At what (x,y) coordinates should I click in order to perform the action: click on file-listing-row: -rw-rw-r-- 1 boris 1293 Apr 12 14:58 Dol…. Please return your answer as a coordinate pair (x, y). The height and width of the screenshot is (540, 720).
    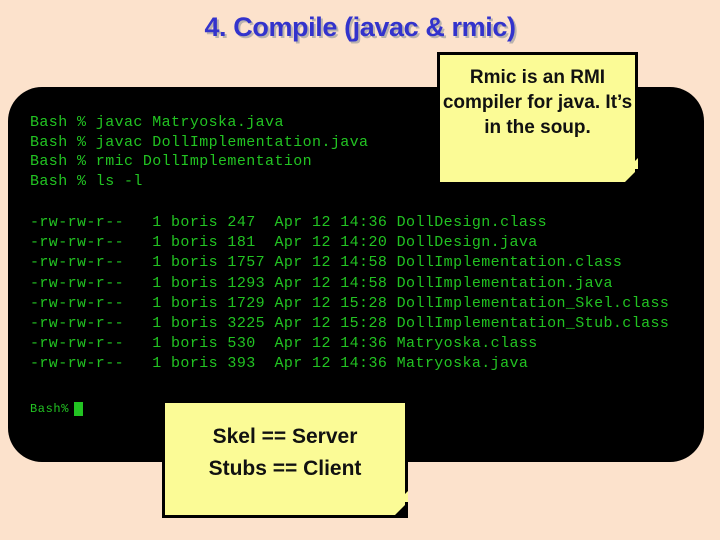
    Looking at the image, I should click on (321, 283).